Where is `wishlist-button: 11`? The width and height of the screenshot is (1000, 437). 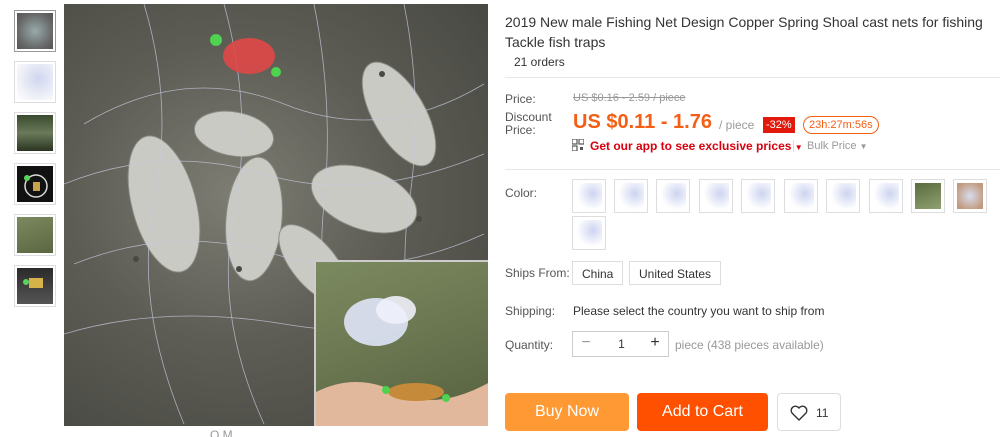
wishlist-button: 11 is located at coordinates (809, 412).